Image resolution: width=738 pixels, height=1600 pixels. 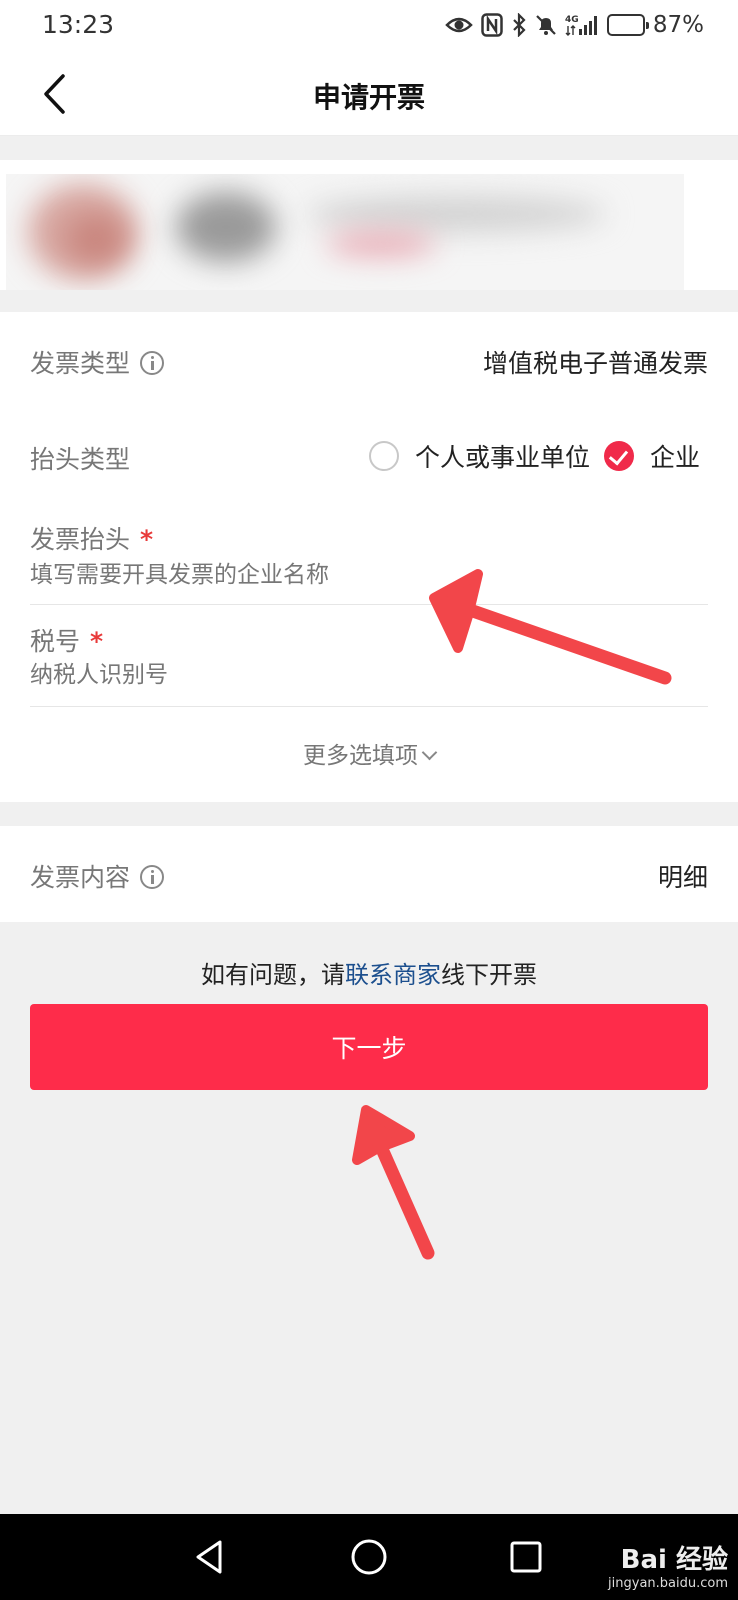 I want to click on nav-back-button, so click(x=211, y=1557).